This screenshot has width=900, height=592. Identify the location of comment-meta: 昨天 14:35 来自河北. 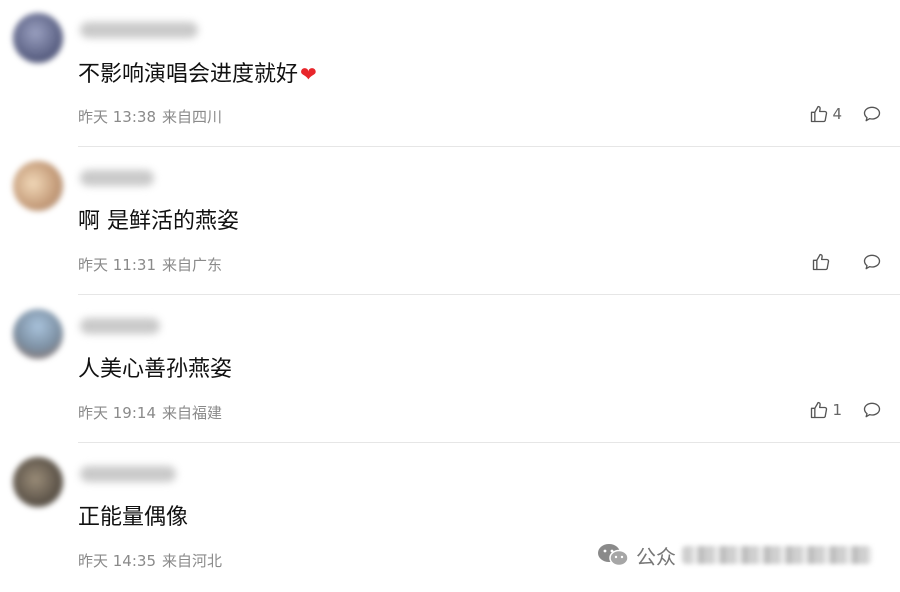
(150, 560).